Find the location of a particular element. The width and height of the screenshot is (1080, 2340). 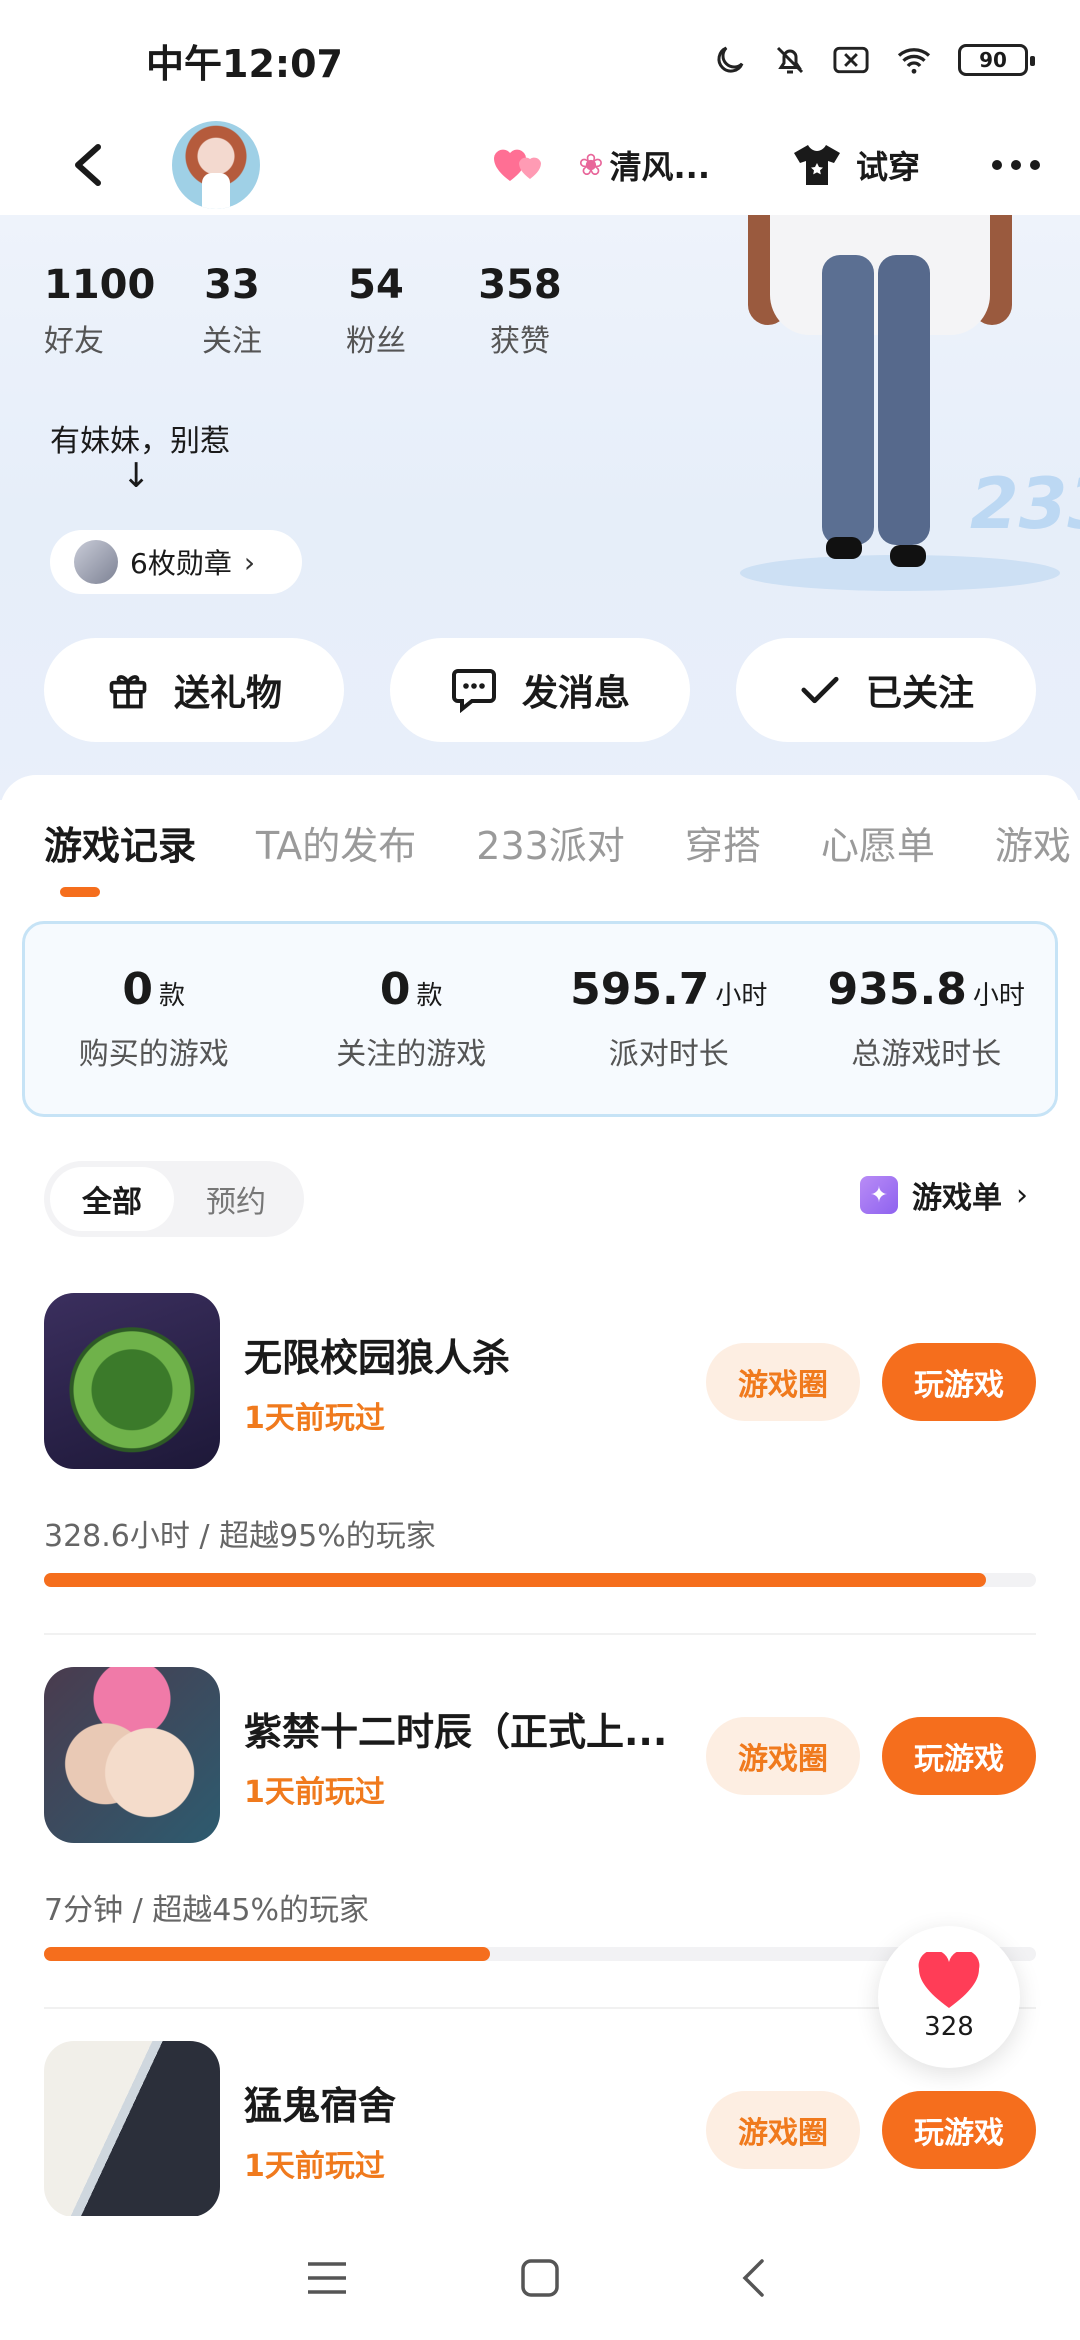

profile-bio: 有妹妹，别惹 is located at coordinates (140, 441).